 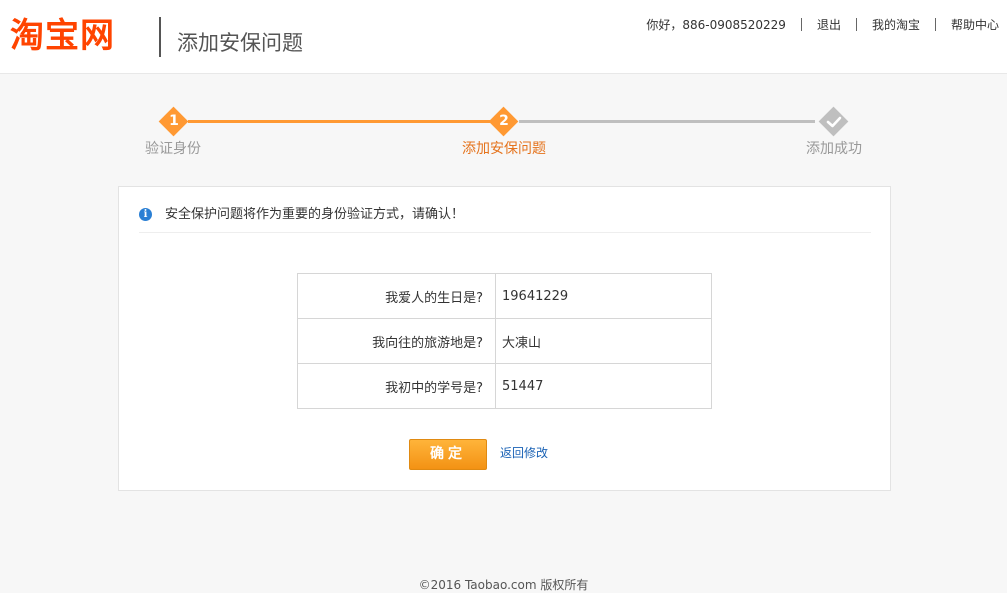 I want to click on checkmark-icon, so click(x=834, y=122).